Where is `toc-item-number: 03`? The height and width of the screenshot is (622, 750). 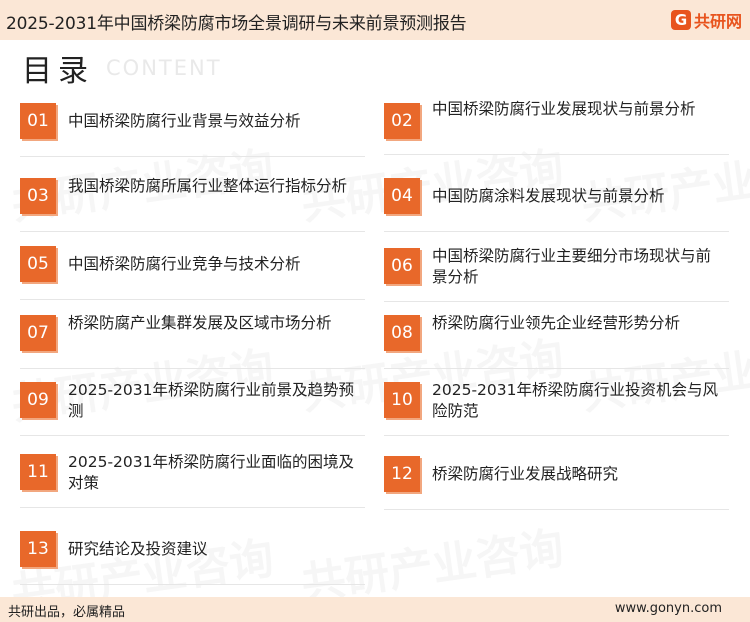 toc-item-number: 03 is located at coordinates (38, 196).